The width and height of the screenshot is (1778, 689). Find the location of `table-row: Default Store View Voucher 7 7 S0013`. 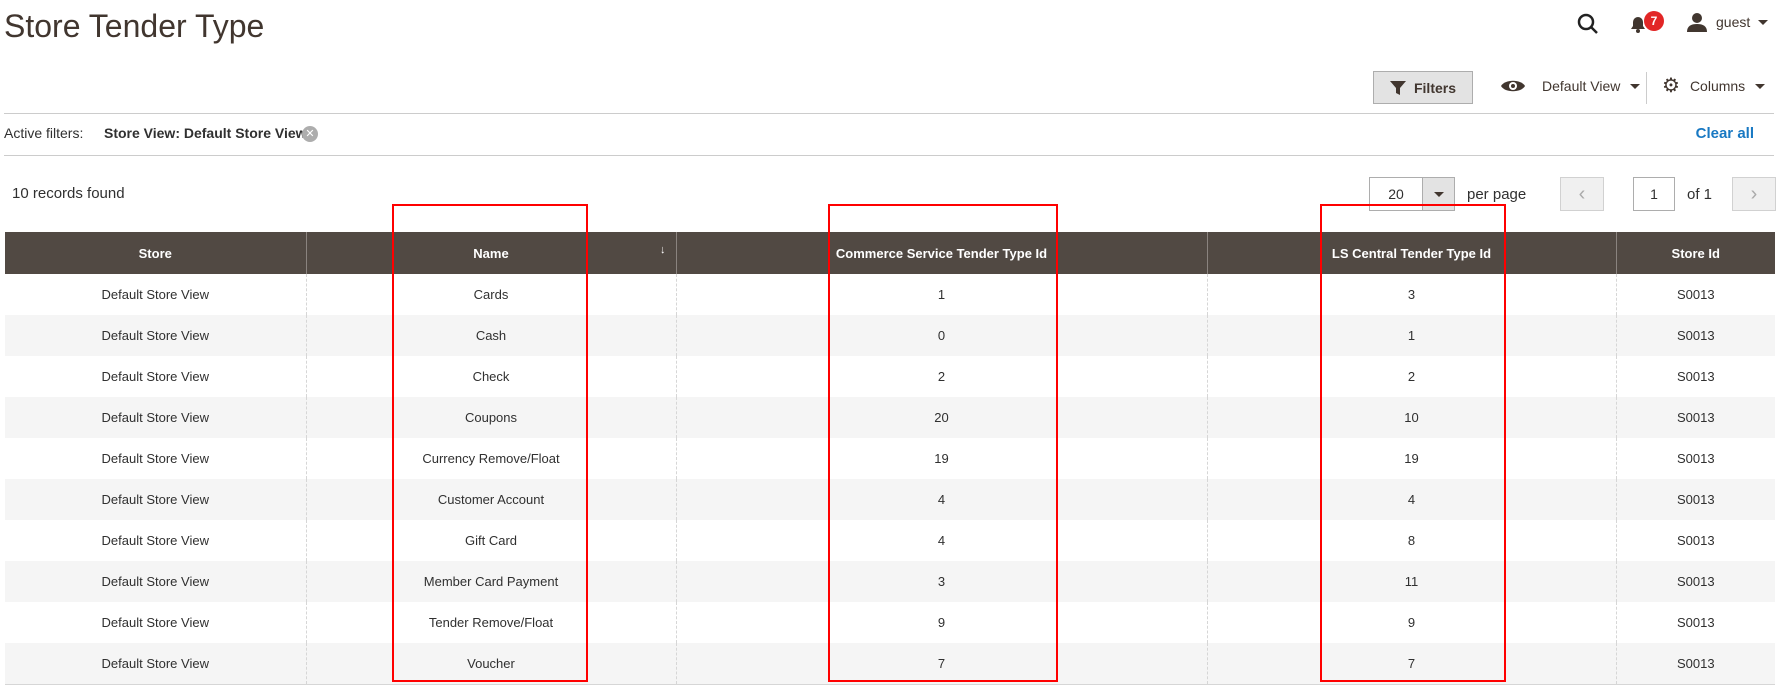

table-row: Default Store View Voucher 7 7 S0013 is located at coordinates (890, 664).